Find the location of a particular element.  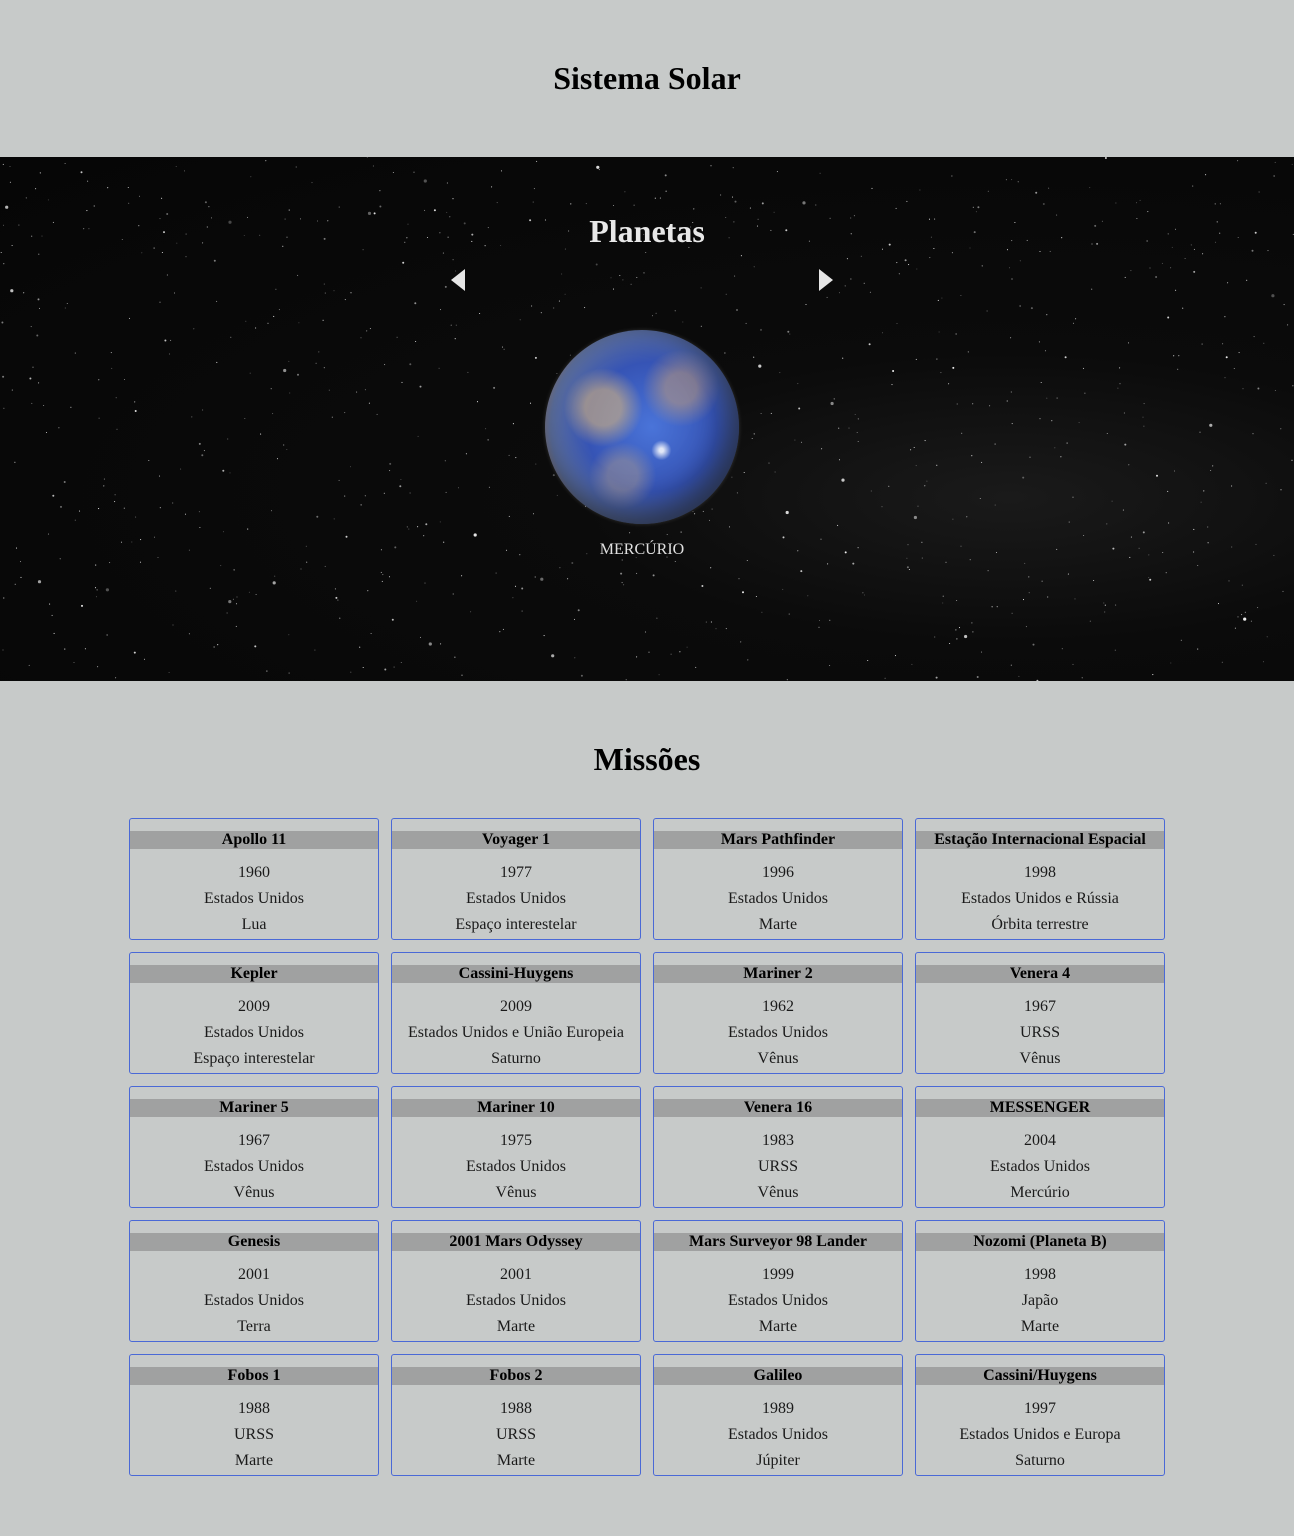

mission-name: Mars Pathfinder is located at coordinates (778, 840).